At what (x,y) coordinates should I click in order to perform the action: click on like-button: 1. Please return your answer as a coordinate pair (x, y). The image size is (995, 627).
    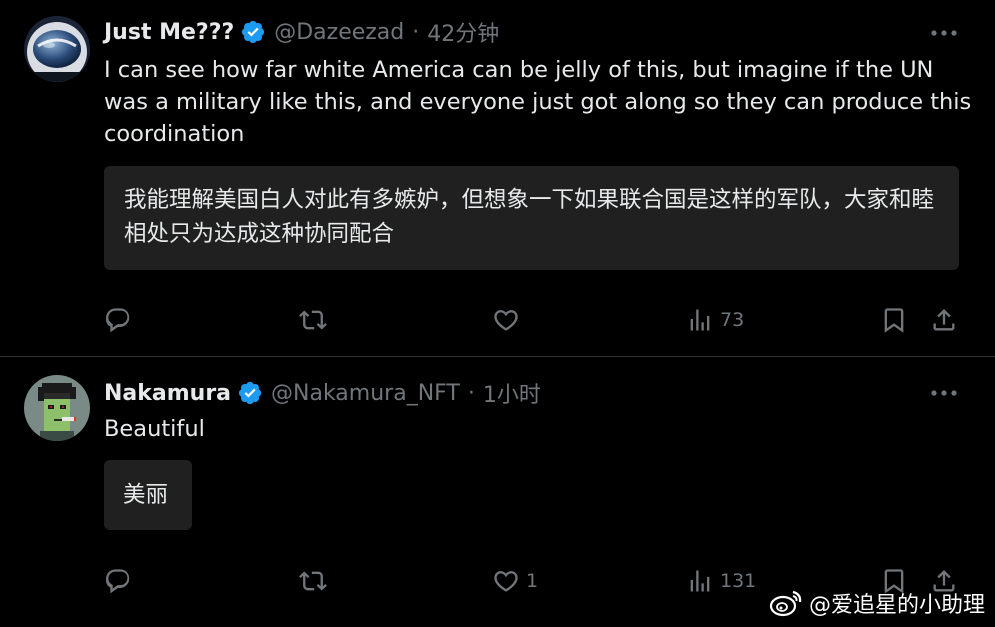
    Looking at the image, I should click on (515, 581).